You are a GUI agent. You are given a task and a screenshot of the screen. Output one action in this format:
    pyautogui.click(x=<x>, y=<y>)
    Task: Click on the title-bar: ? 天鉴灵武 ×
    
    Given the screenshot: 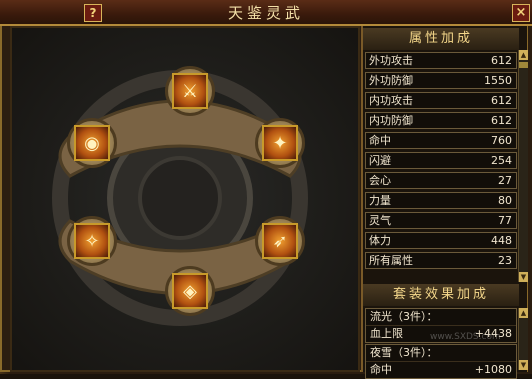 What is the action you would take?
    pyautogui.click(x=266, y=13)
    